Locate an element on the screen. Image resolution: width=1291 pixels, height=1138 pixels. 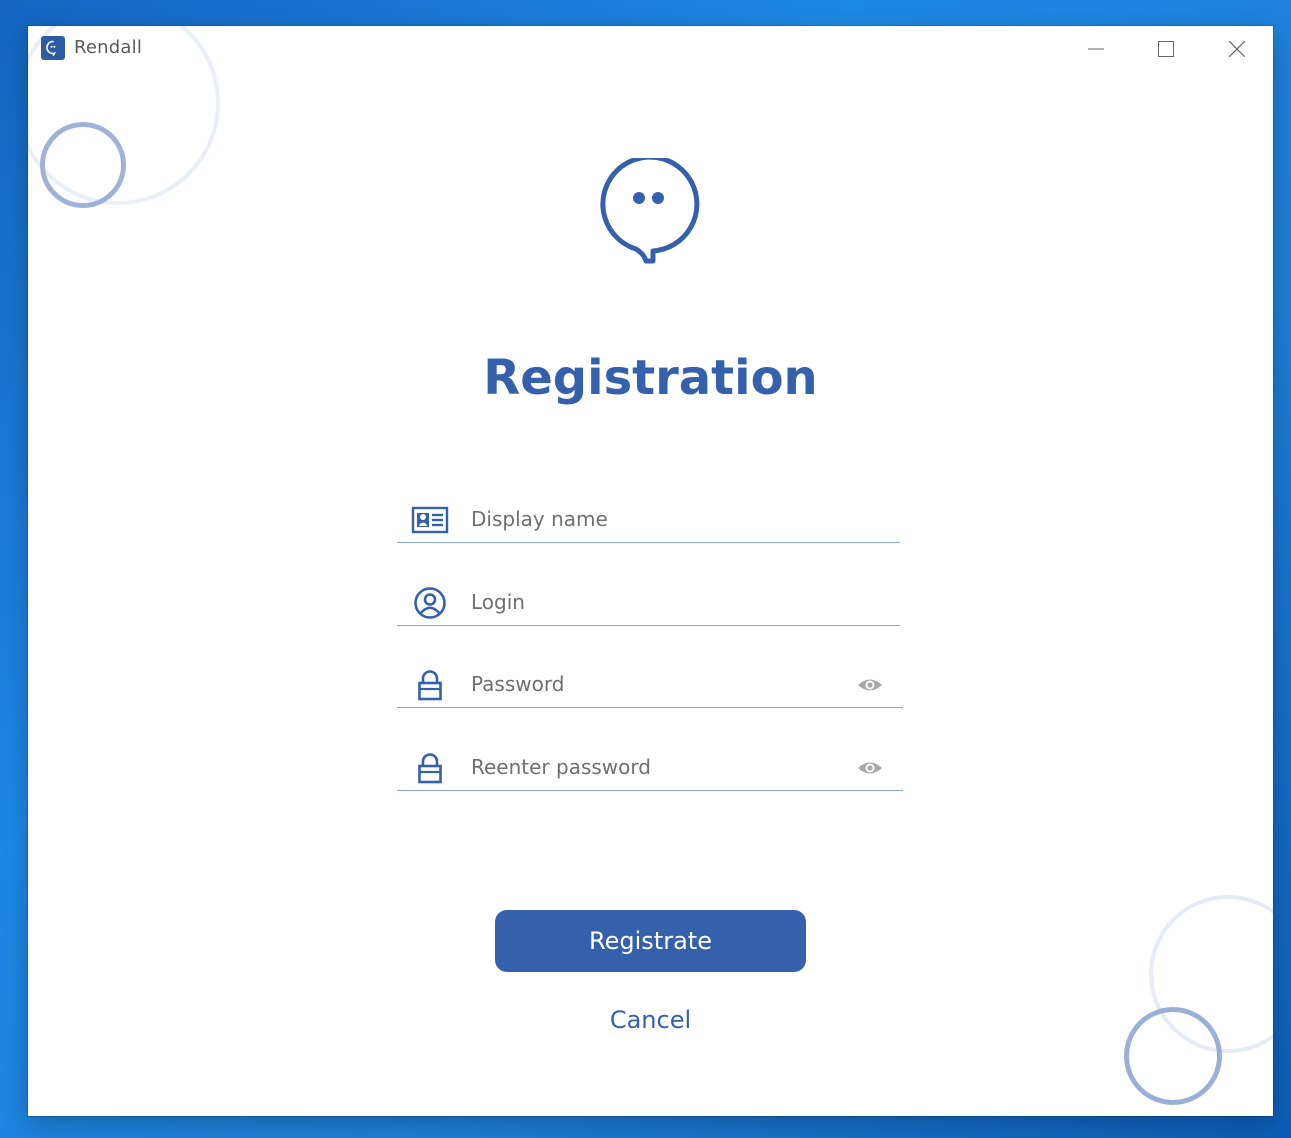
title-bar: Rendall is located at coordinates (650, 48).